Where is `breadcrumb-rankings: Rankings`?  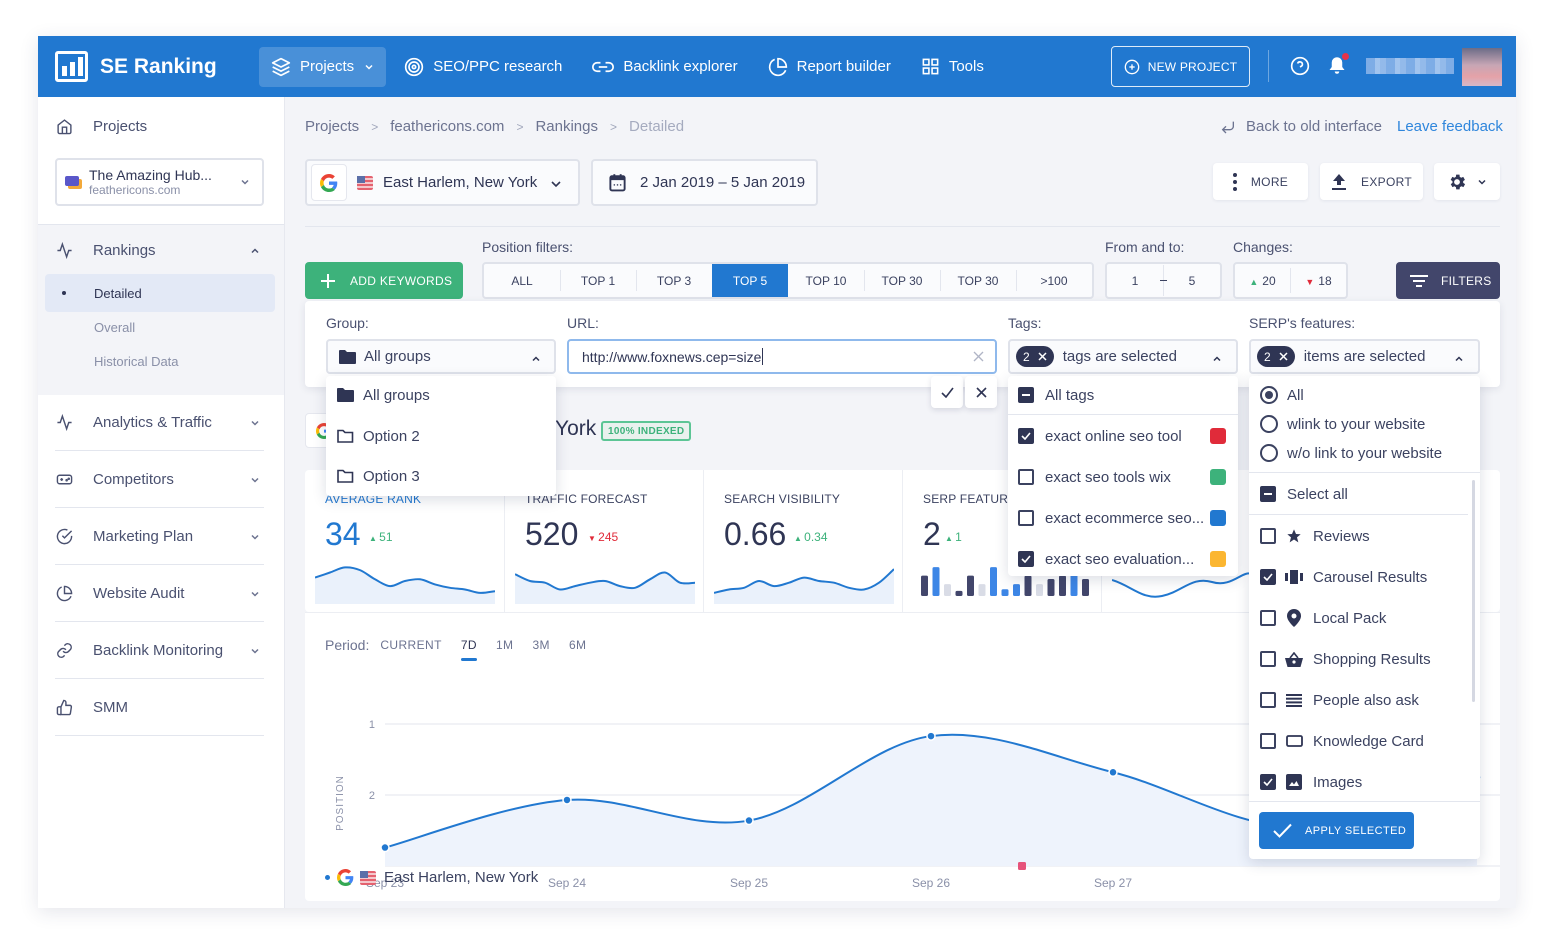
breadcrumb-rankings: Rankings is located at coordinates (566, 126).